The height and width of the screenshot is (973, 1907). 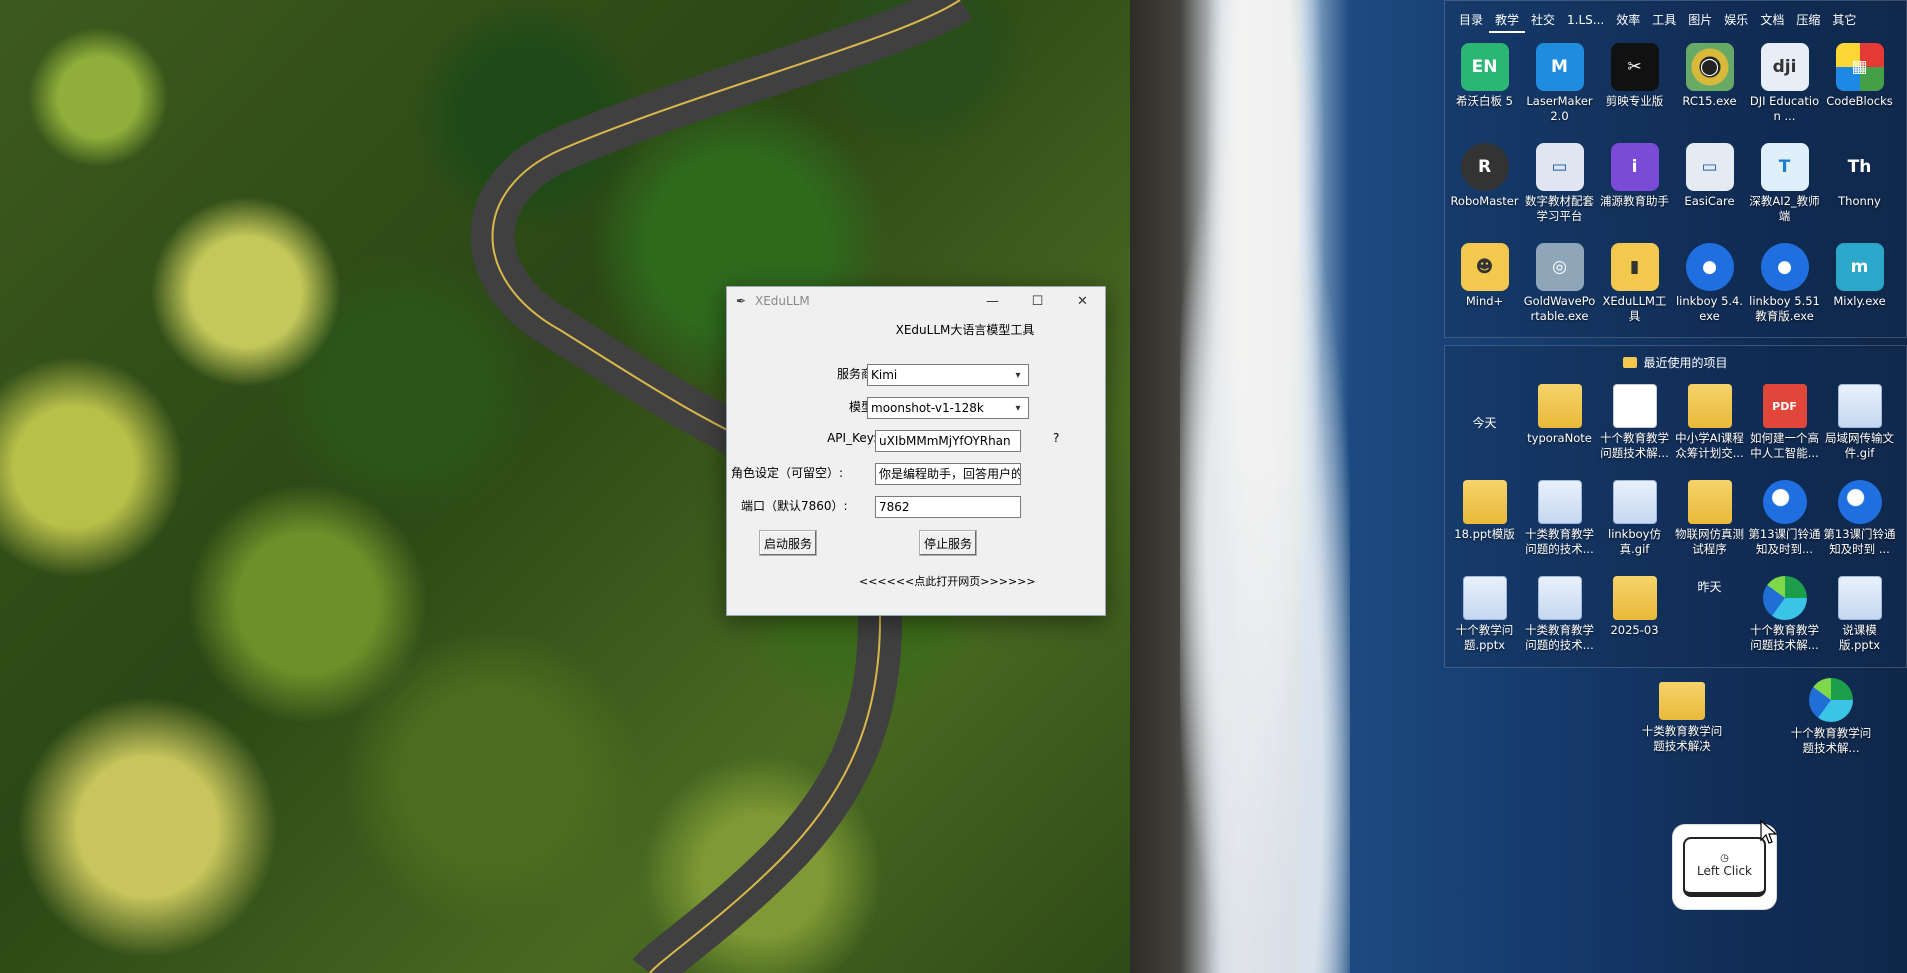 I want to click on provider-value: Kimi, so click(x=884, y=375).